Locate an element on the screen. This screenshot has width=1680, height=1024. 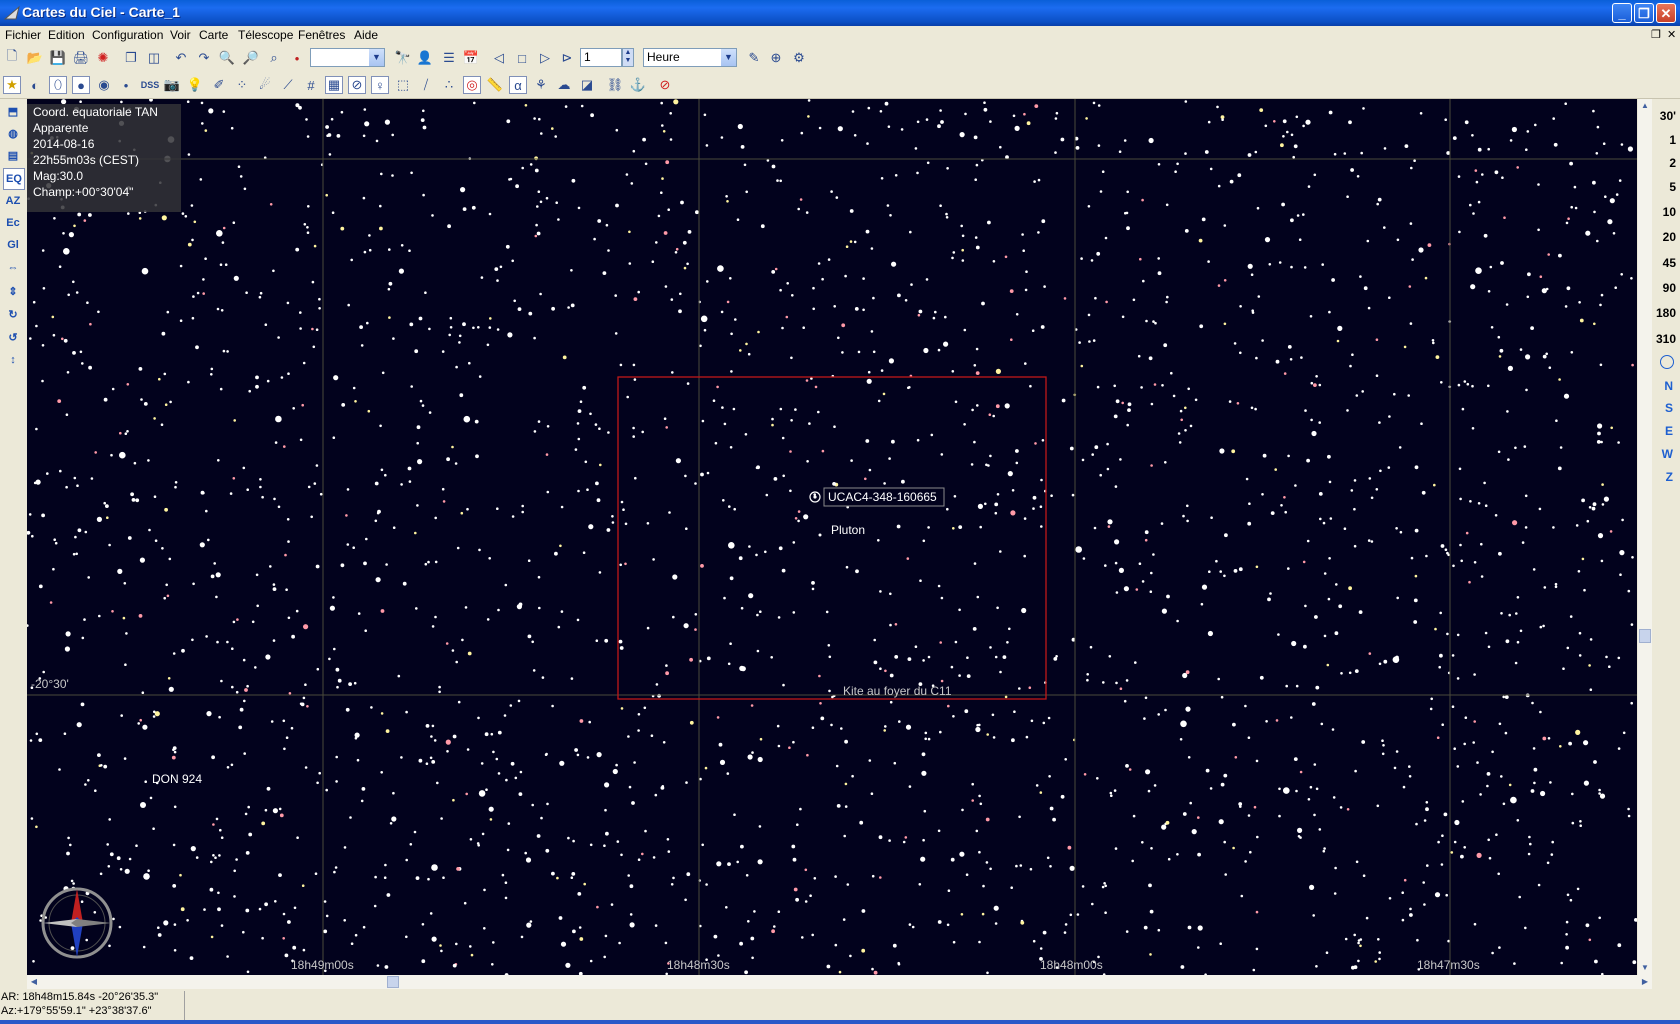
step-forward-icon: ⊳ is located at coordinates (567, 58).